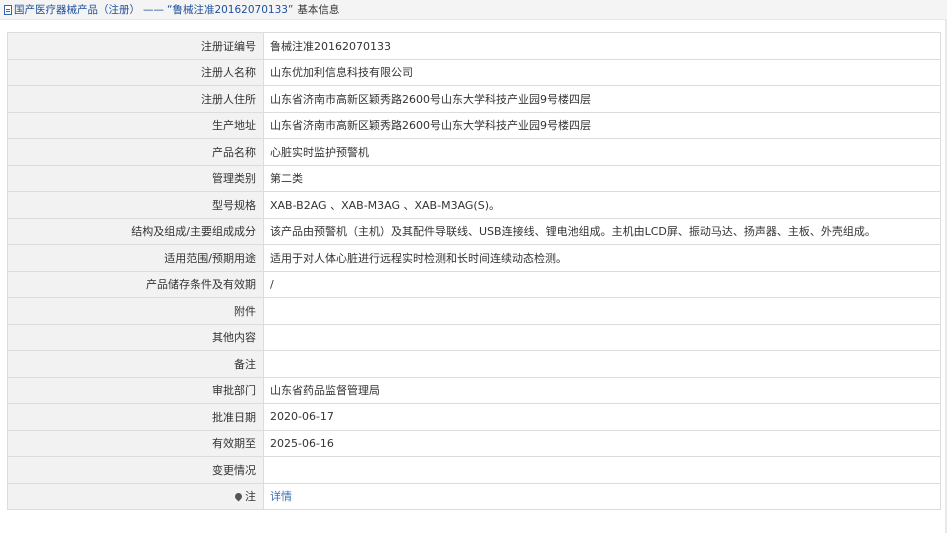 This screenshot has width=947, height=533. Describe the element at coordinates (602, 205) in the screenshot. I see `row-value: XAB-B2AG 、XAB-M3AG 、XAB-M3AG(S)。` at that location.